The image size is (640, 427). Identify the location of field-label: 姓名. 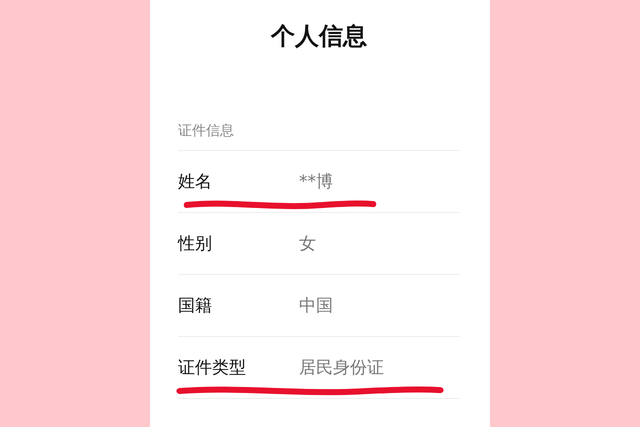
(195, 182).